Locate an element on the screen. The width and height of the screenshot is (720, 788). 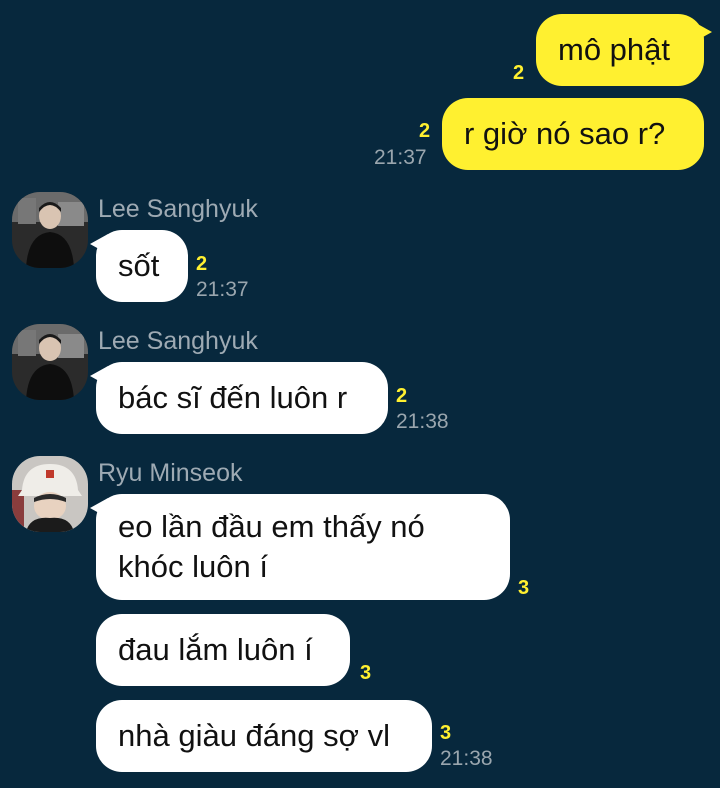
message-text: sốt is located at coordinates (139, 265).